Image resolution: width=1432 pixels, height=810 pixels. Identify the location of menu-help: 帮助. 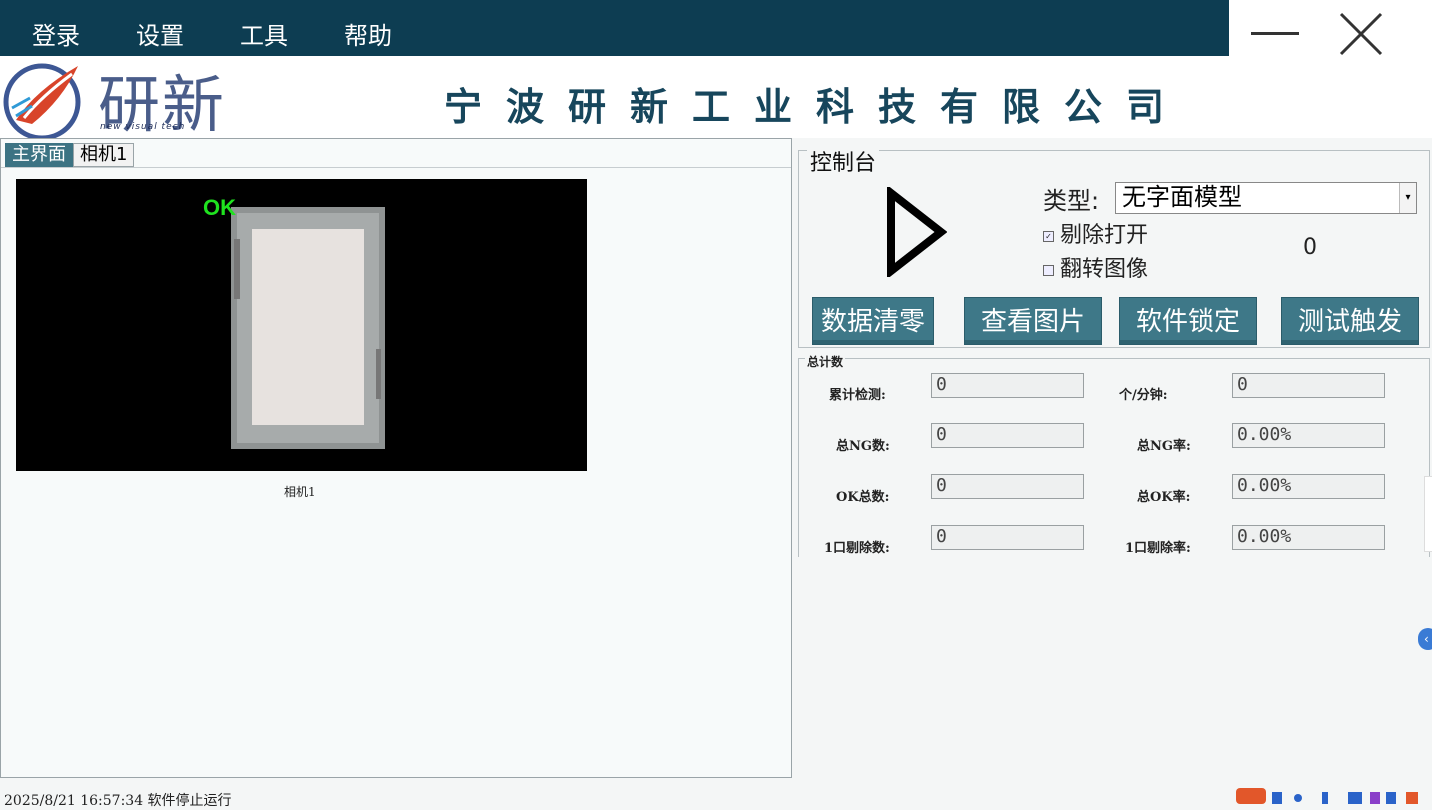
(368, 33).